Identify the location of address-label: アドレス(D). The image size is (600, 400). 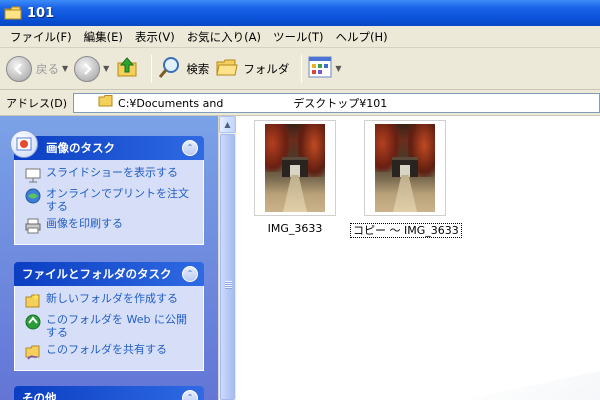
(37, 103).